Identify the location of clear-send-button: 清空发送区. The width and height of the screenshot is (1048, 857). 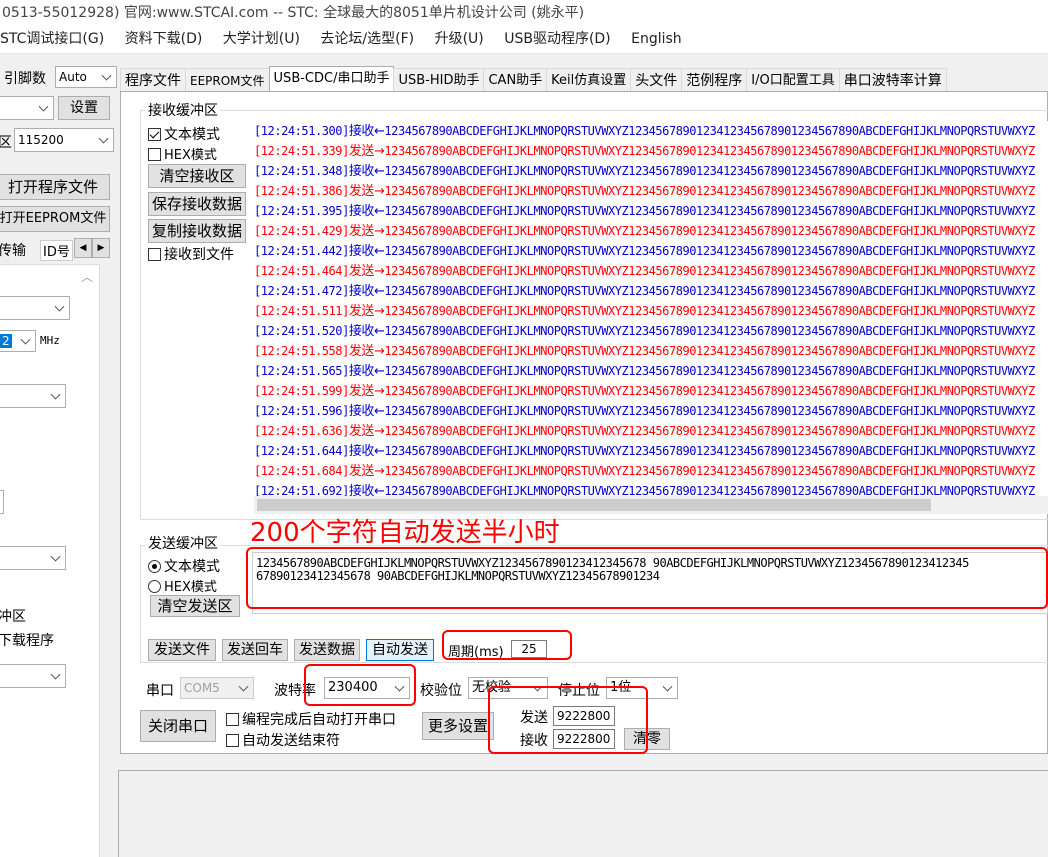
(195, 606).